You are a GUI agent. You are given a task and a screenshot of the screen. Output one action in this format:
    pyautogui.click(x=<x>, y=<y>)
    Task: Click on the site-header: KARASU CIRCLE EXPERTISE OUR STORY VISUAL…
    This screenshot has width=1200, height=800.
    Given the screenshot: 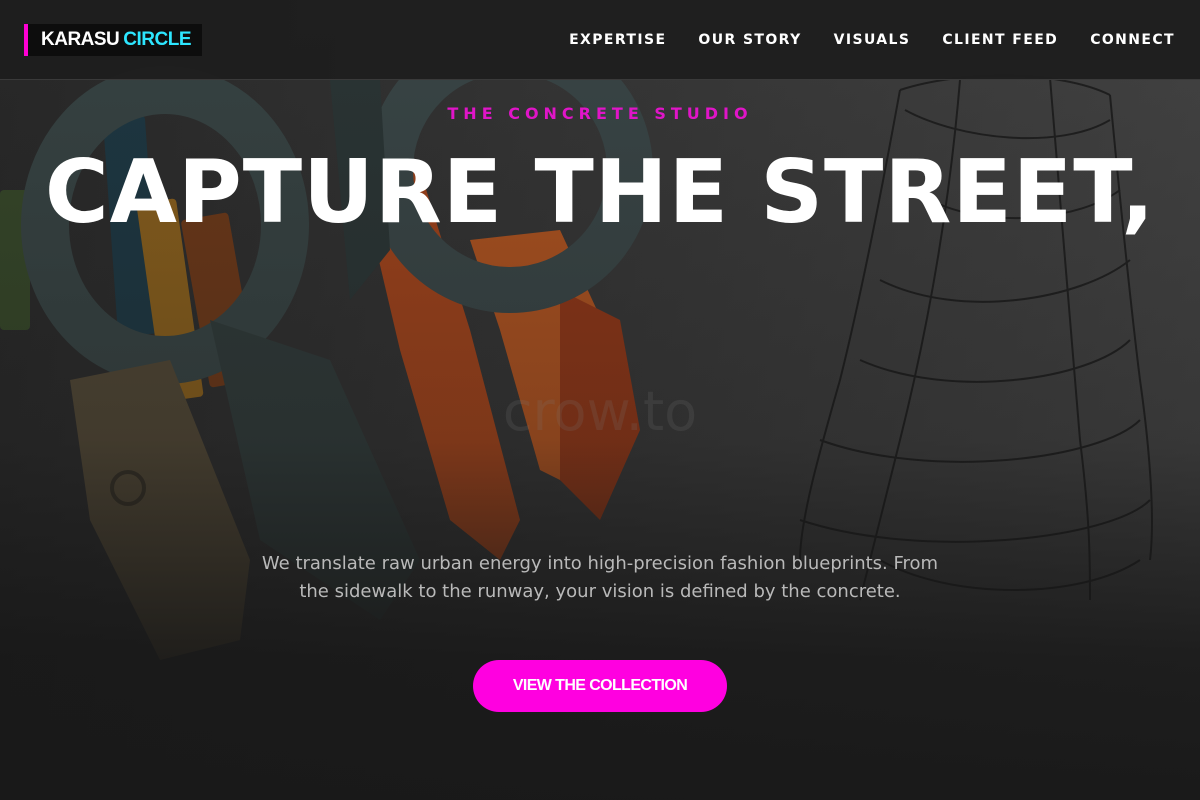 What is the action you would take?
    pyautogui.click(x=600, y=40)
    